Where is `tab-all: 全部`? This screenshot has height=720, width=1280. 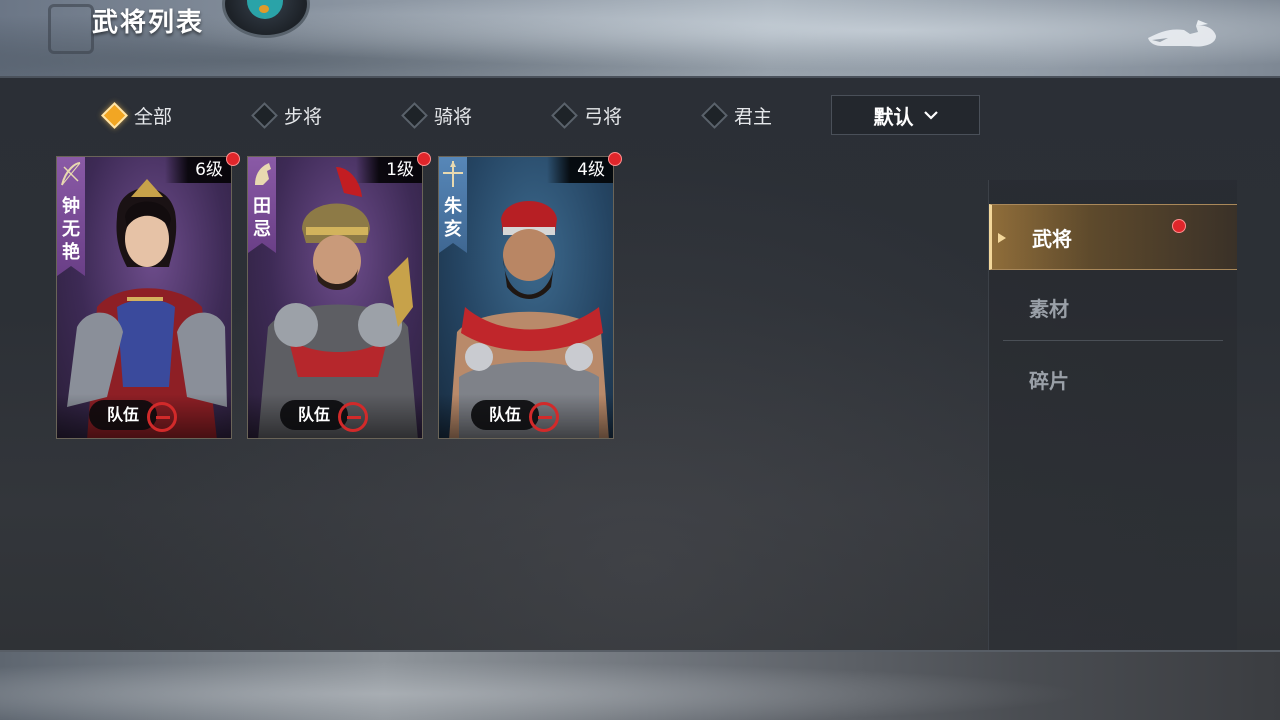 tab-all: 全部 is located at coordinates (136, 115).